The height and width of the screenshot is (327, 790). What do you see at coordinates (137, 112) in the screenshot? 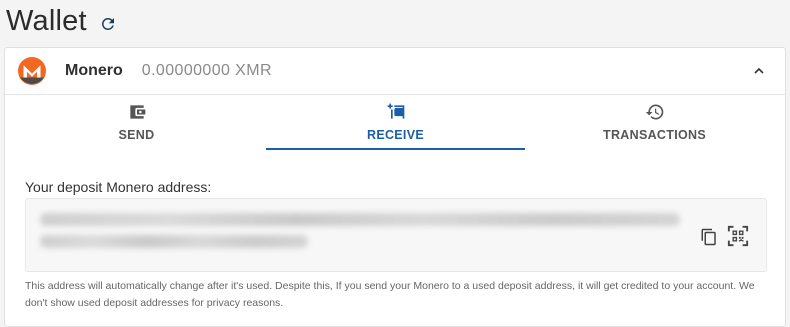
I see `wallet-send-icon` at bounding box center [137, 112].